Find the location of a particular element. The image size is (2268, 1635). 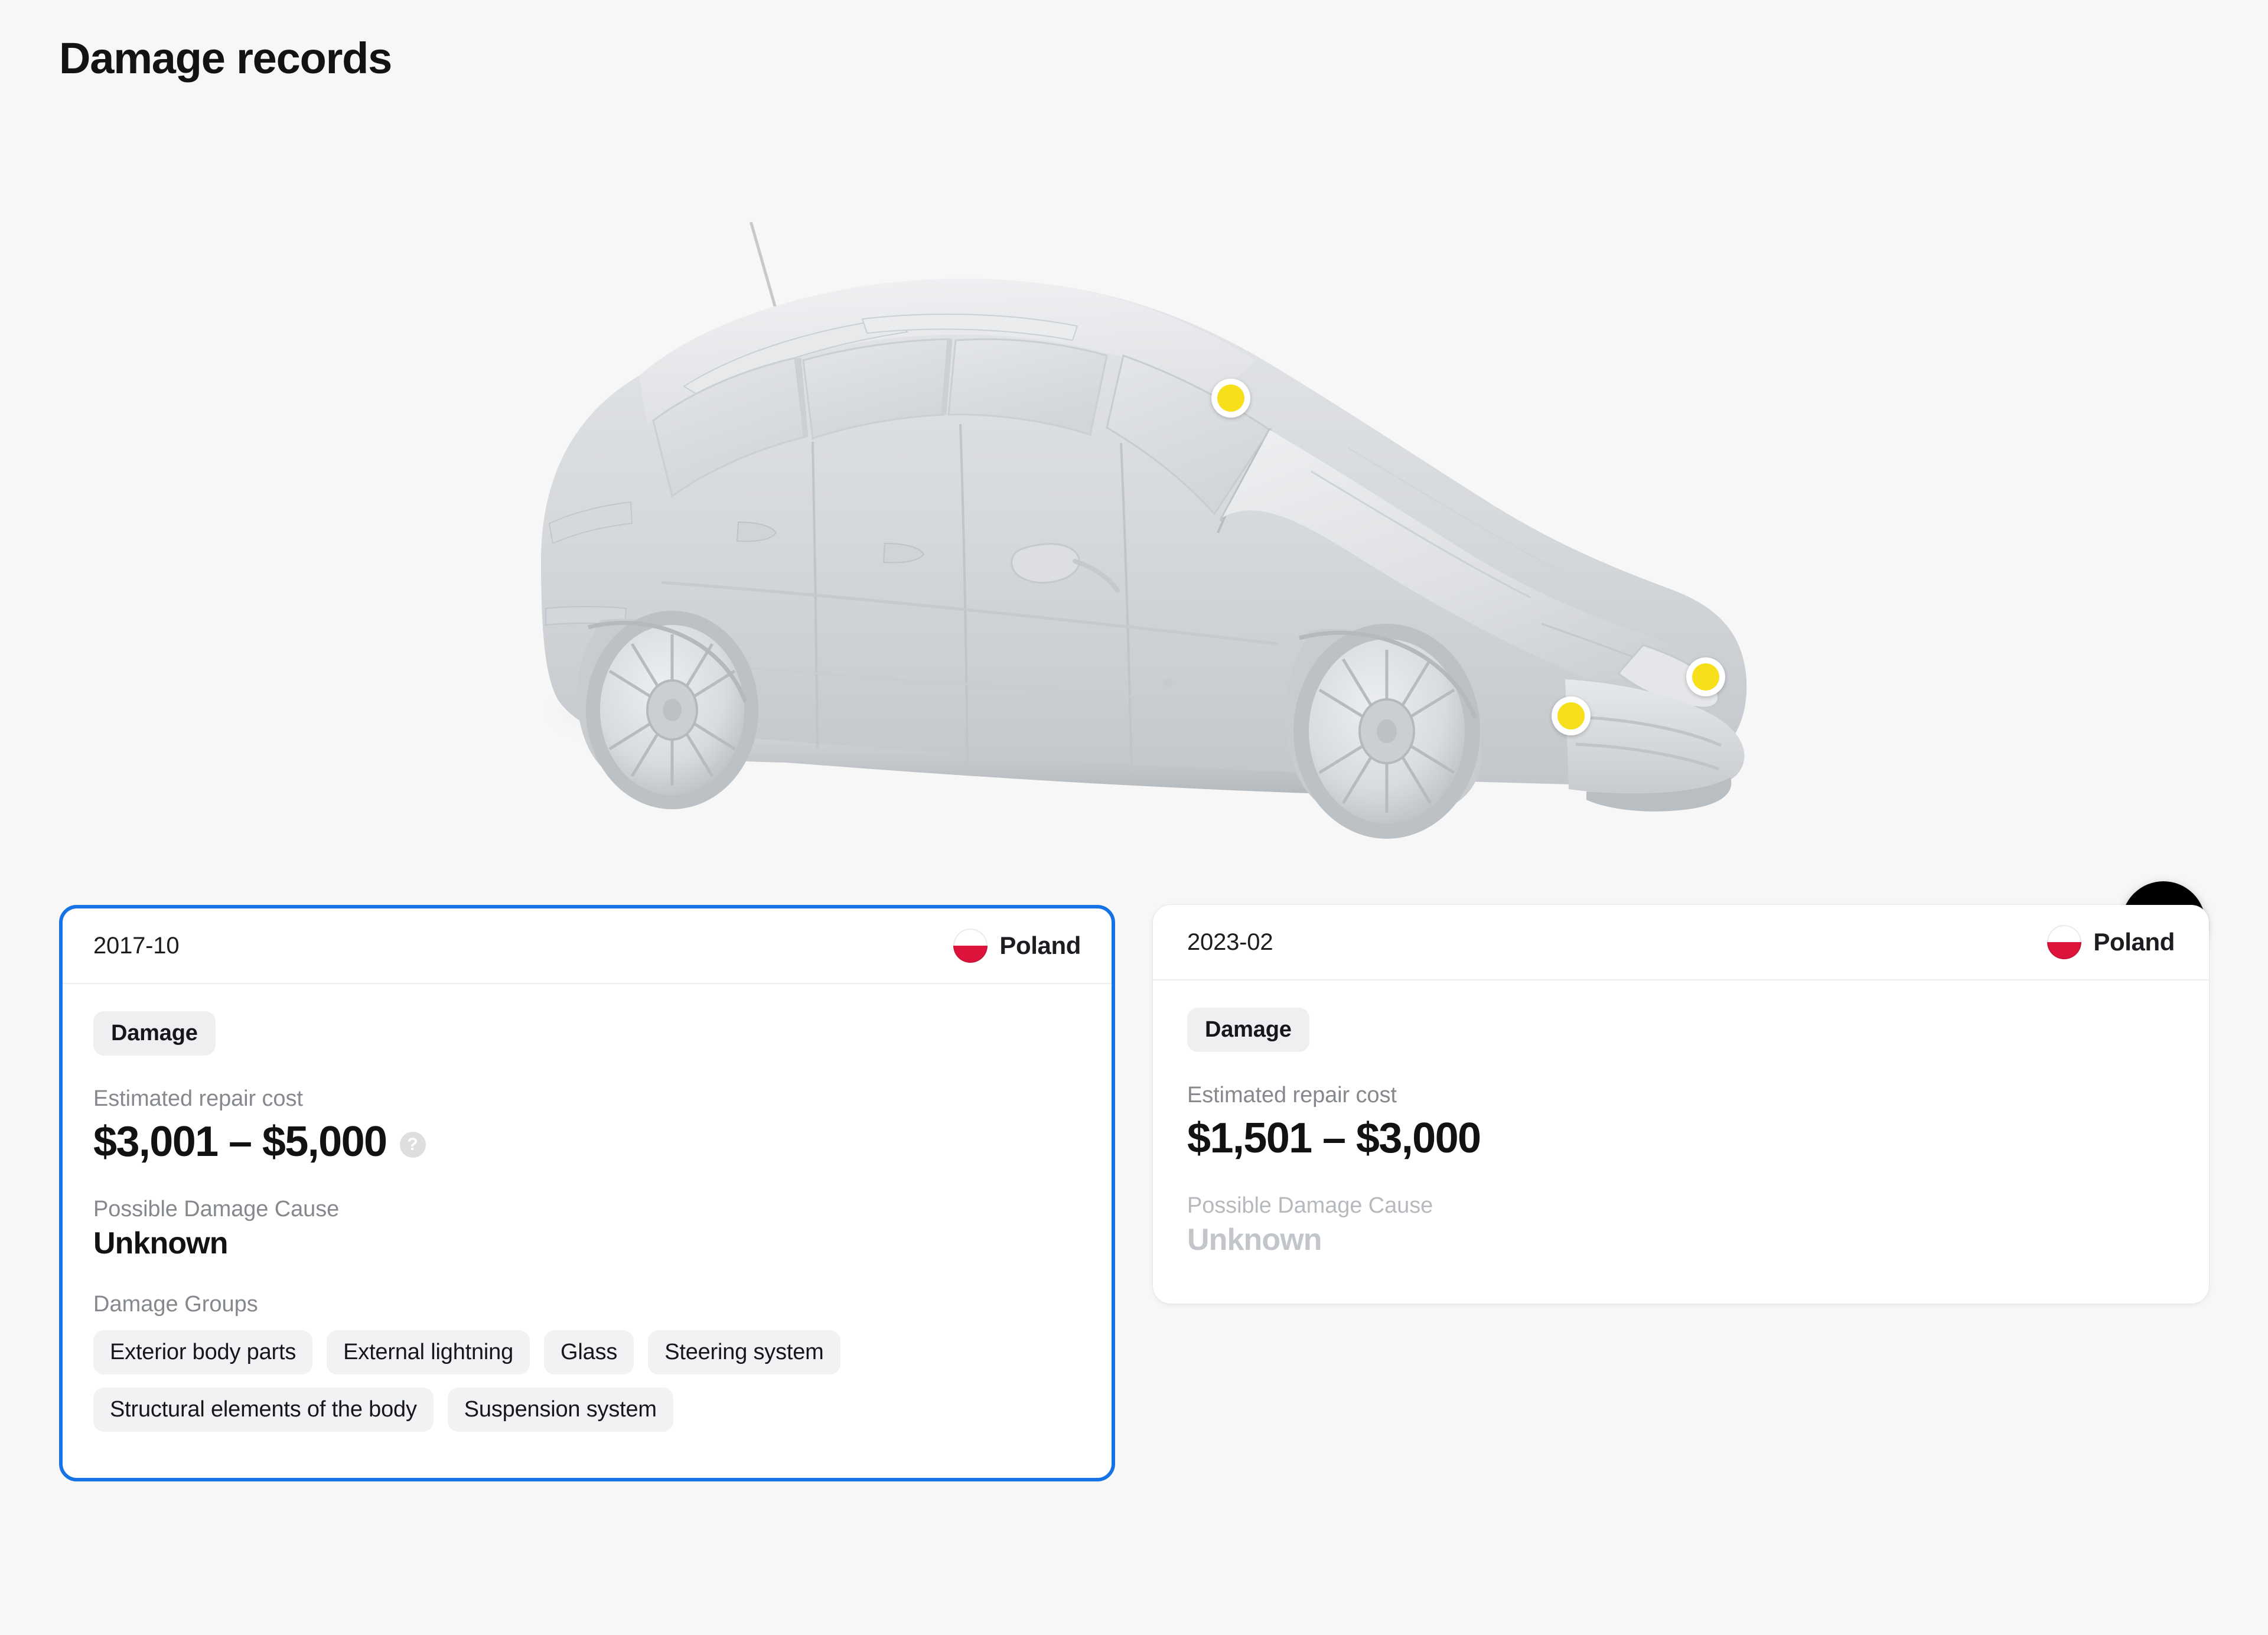

damage-group-chip: Structural elements of the body is located at coordinates (263, 1410).